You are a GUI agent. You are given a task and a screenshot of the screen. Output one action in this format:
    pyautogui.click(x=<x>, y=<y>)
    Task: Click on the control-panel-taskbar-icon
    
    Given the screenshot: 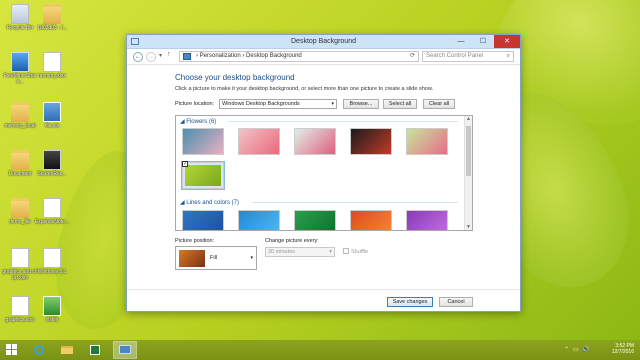 What is the action you would take?
    pyautogui.click(x=125, y=350)
    